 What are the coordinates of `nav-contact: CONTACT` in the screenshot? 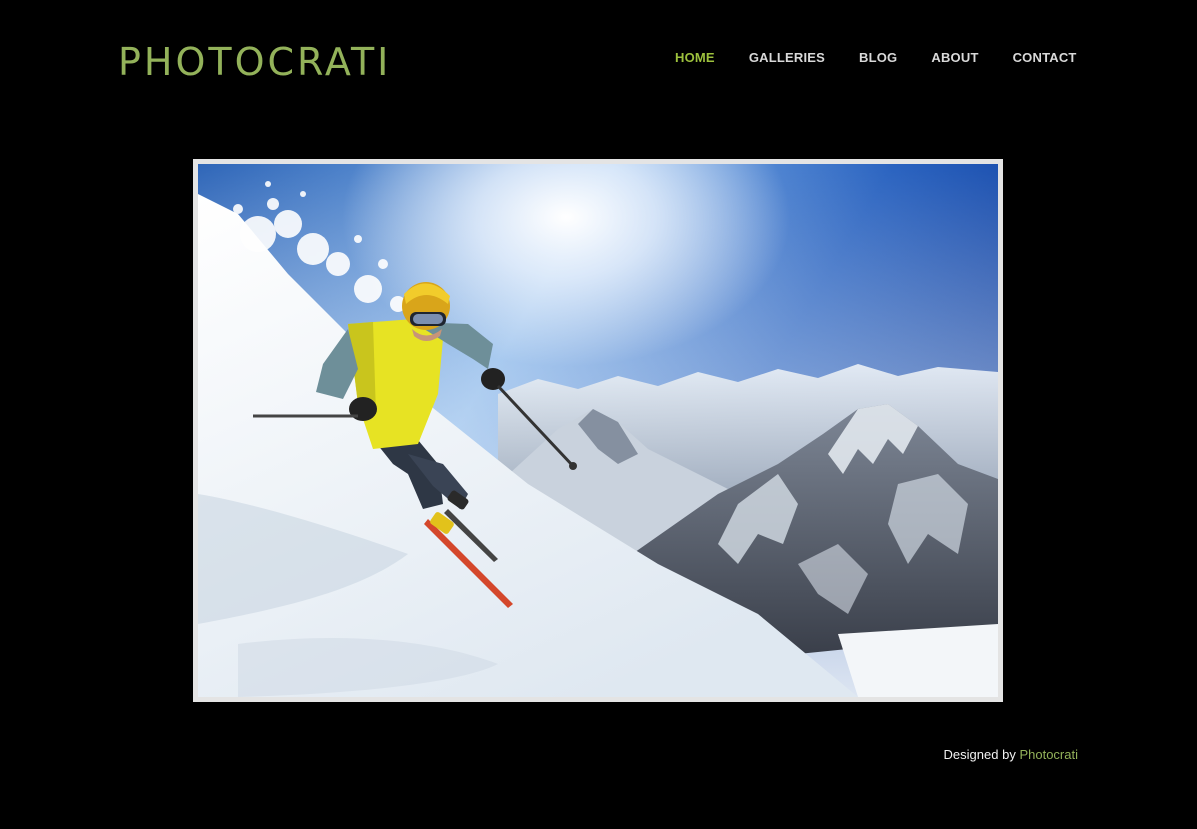 It's located at (1045, 57).